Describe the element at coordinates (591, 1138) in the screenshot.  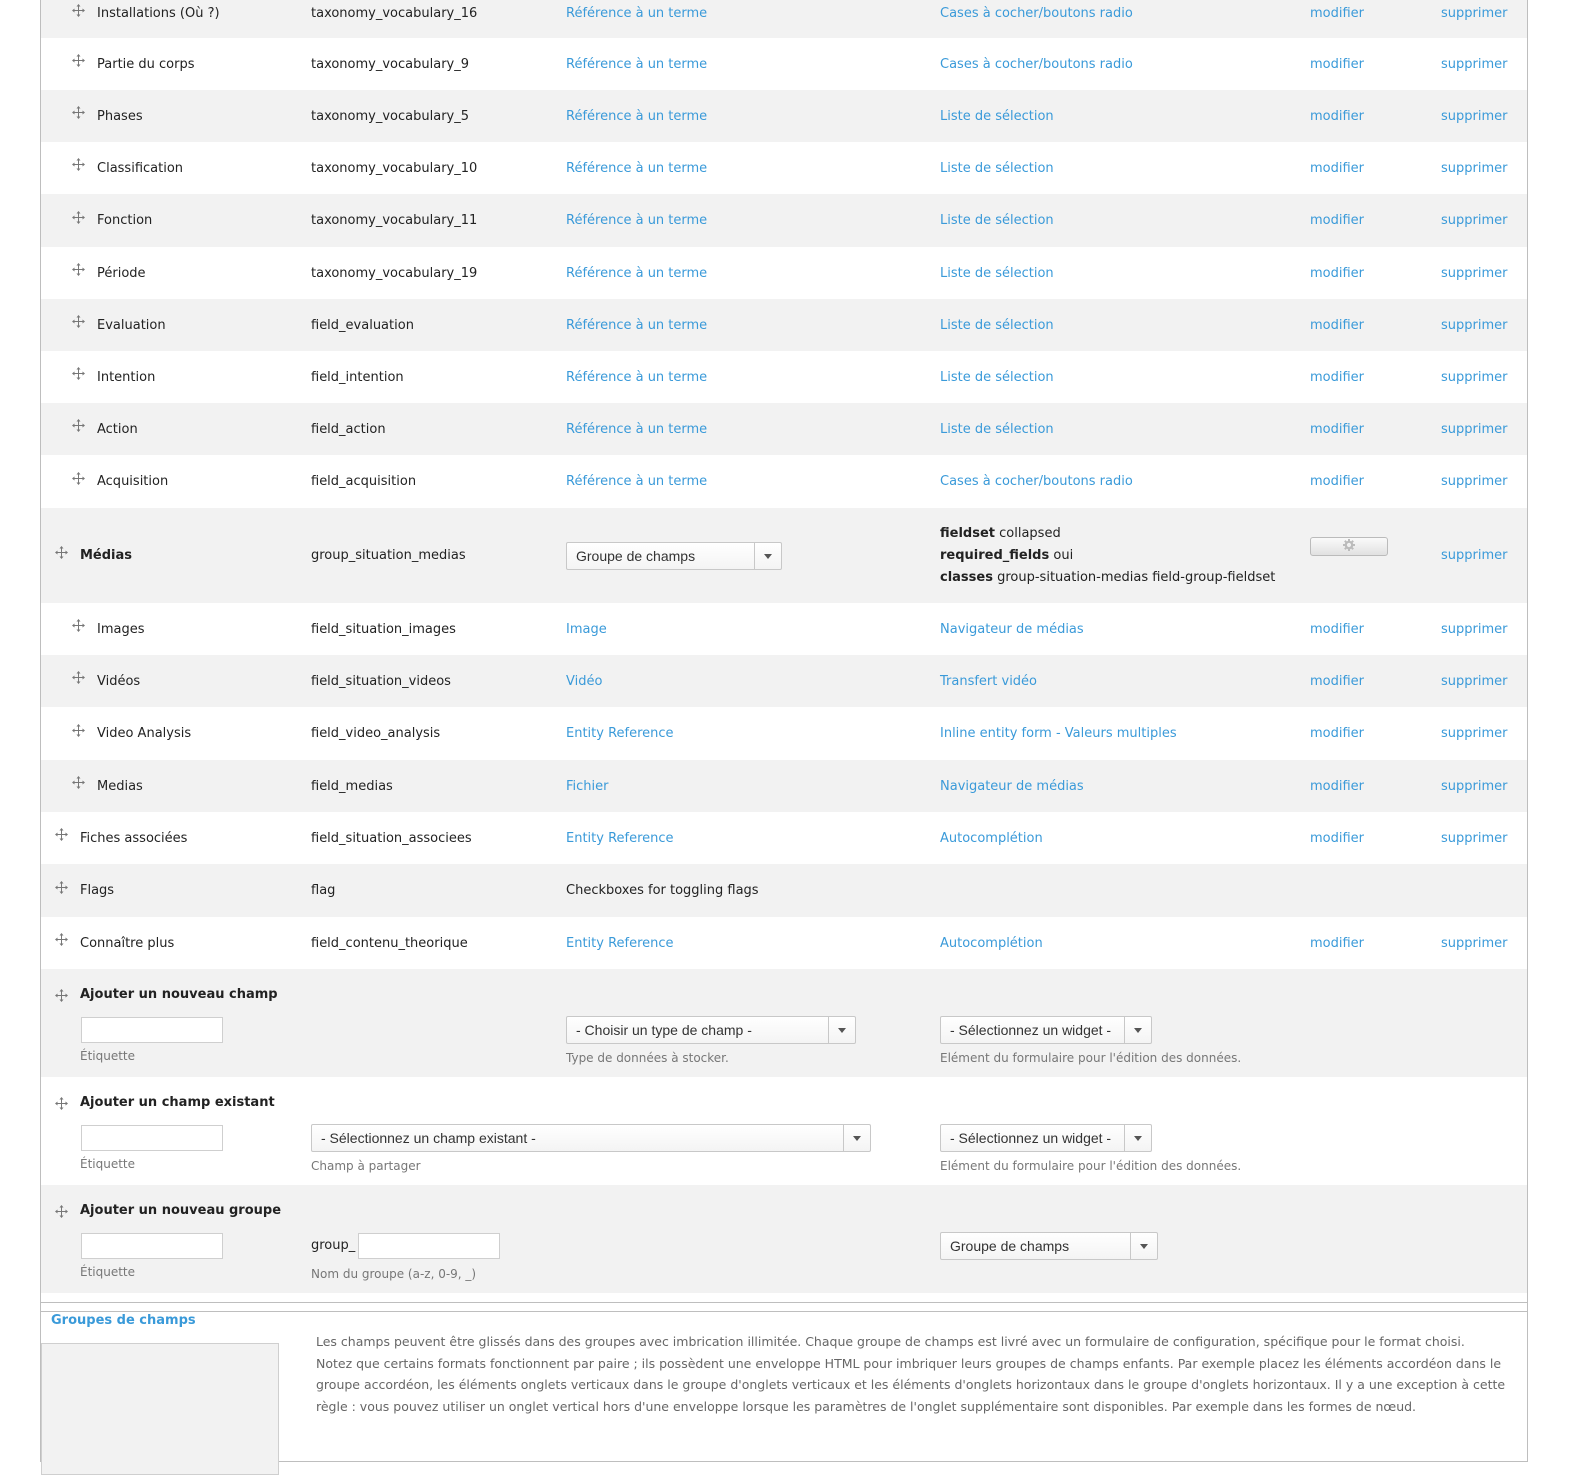
I see `existing-field-select: - Sélectionnez un champ existant -` at that location.